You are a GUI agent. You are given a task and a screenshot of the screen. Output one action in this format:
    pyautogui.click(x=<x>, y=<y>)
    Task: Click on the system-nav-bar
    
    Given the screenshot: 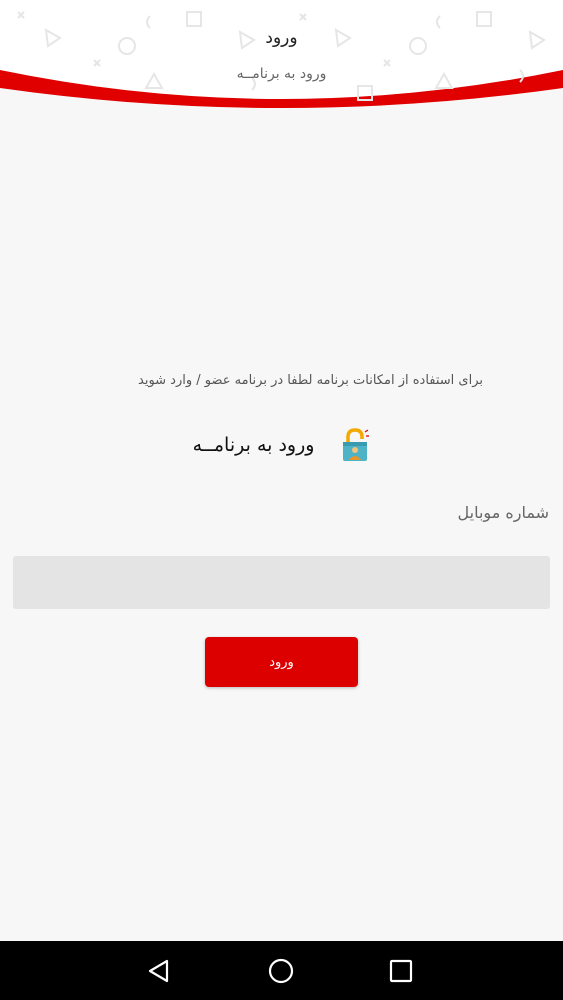 What is the action you would take?
    pyautogui.click(x=281, y=970)
    